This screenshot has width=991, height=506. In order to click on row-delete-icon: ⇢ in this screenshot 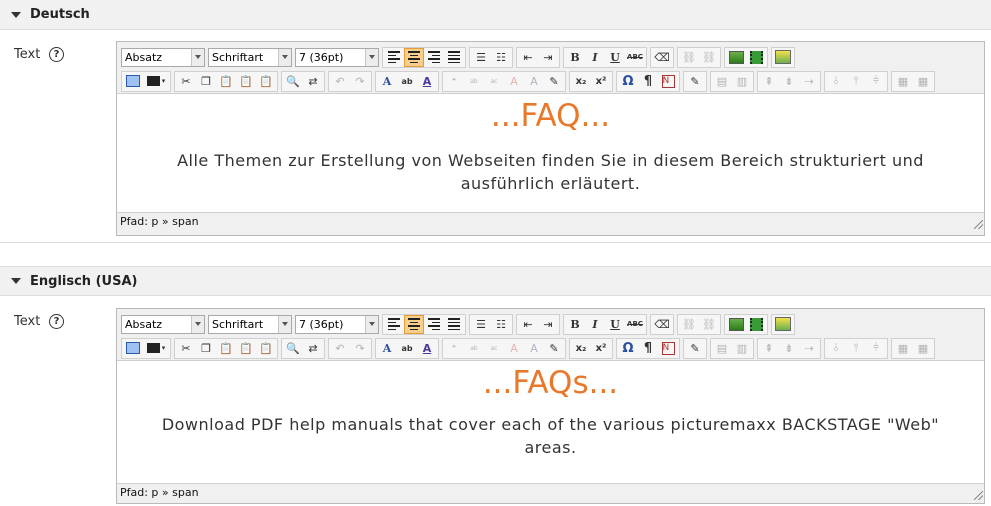, I will do `click(809, 348)`.